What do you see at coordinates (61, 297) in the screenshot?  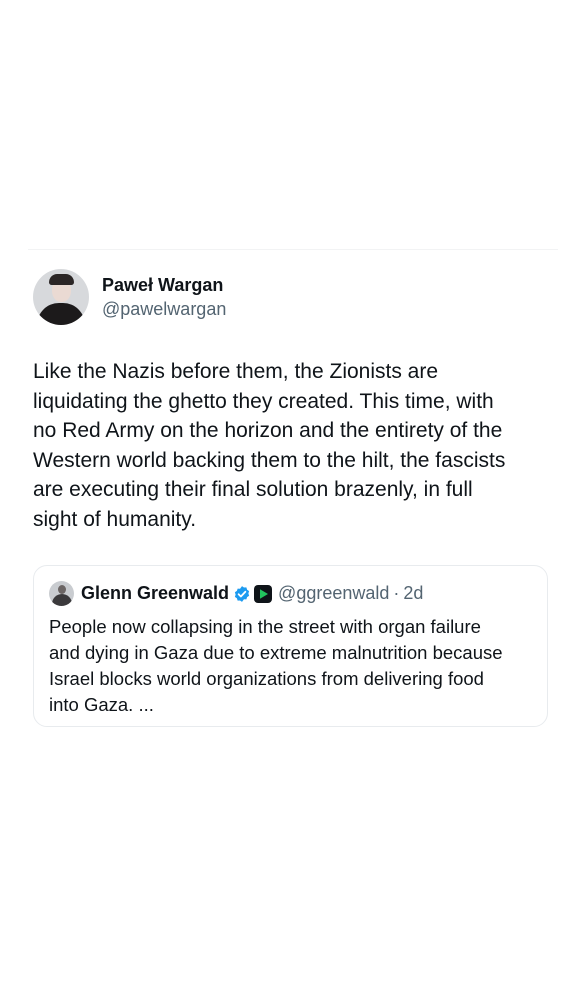 I see `author-avatar` at bounding box center [61, 297].